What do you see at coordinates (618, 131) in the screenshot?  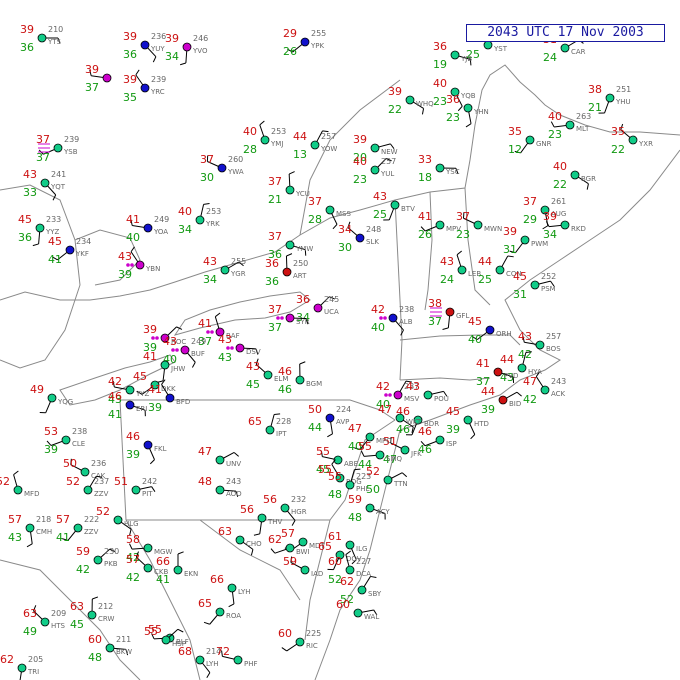 I see `temperature-label: 35` at bounding box center [618, 131].